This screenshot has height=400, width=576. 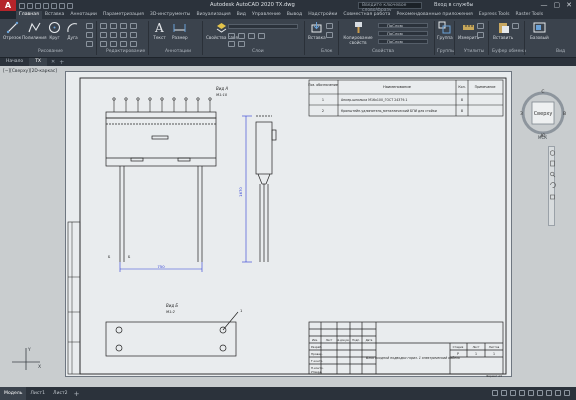 What do you see at coordinates (329, 26) in the screenshot?
I see `create-block-icon` at bounding box center [329, 26].